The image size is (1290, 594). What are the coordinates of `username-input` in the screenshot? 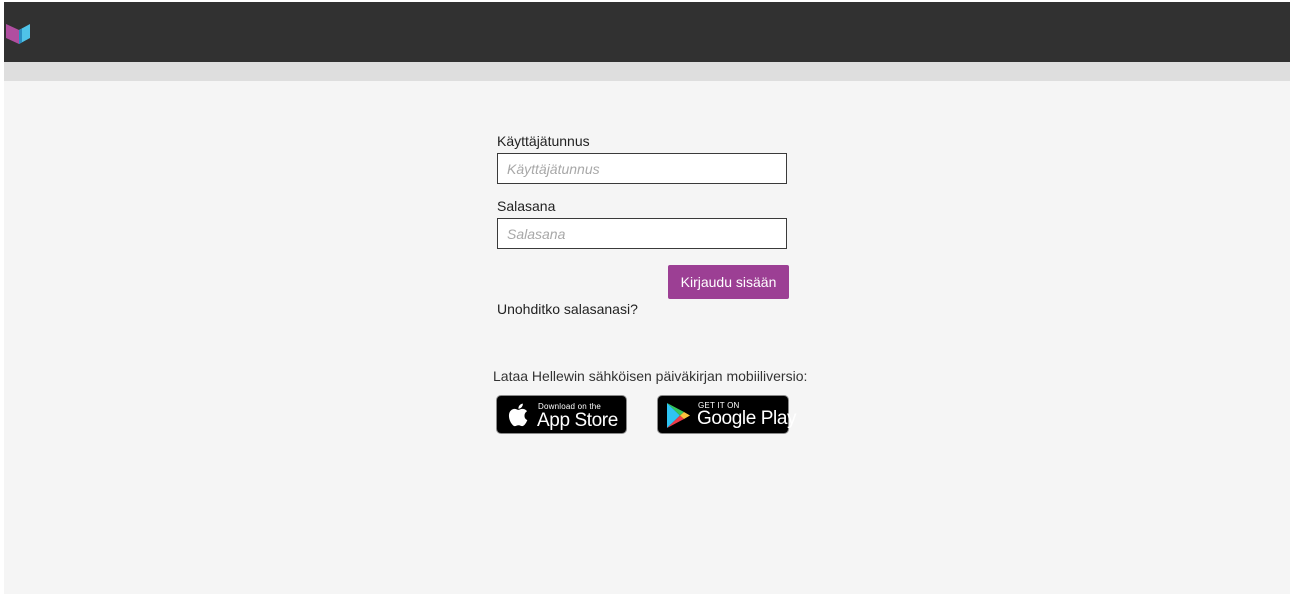 It's located at (642, 168).